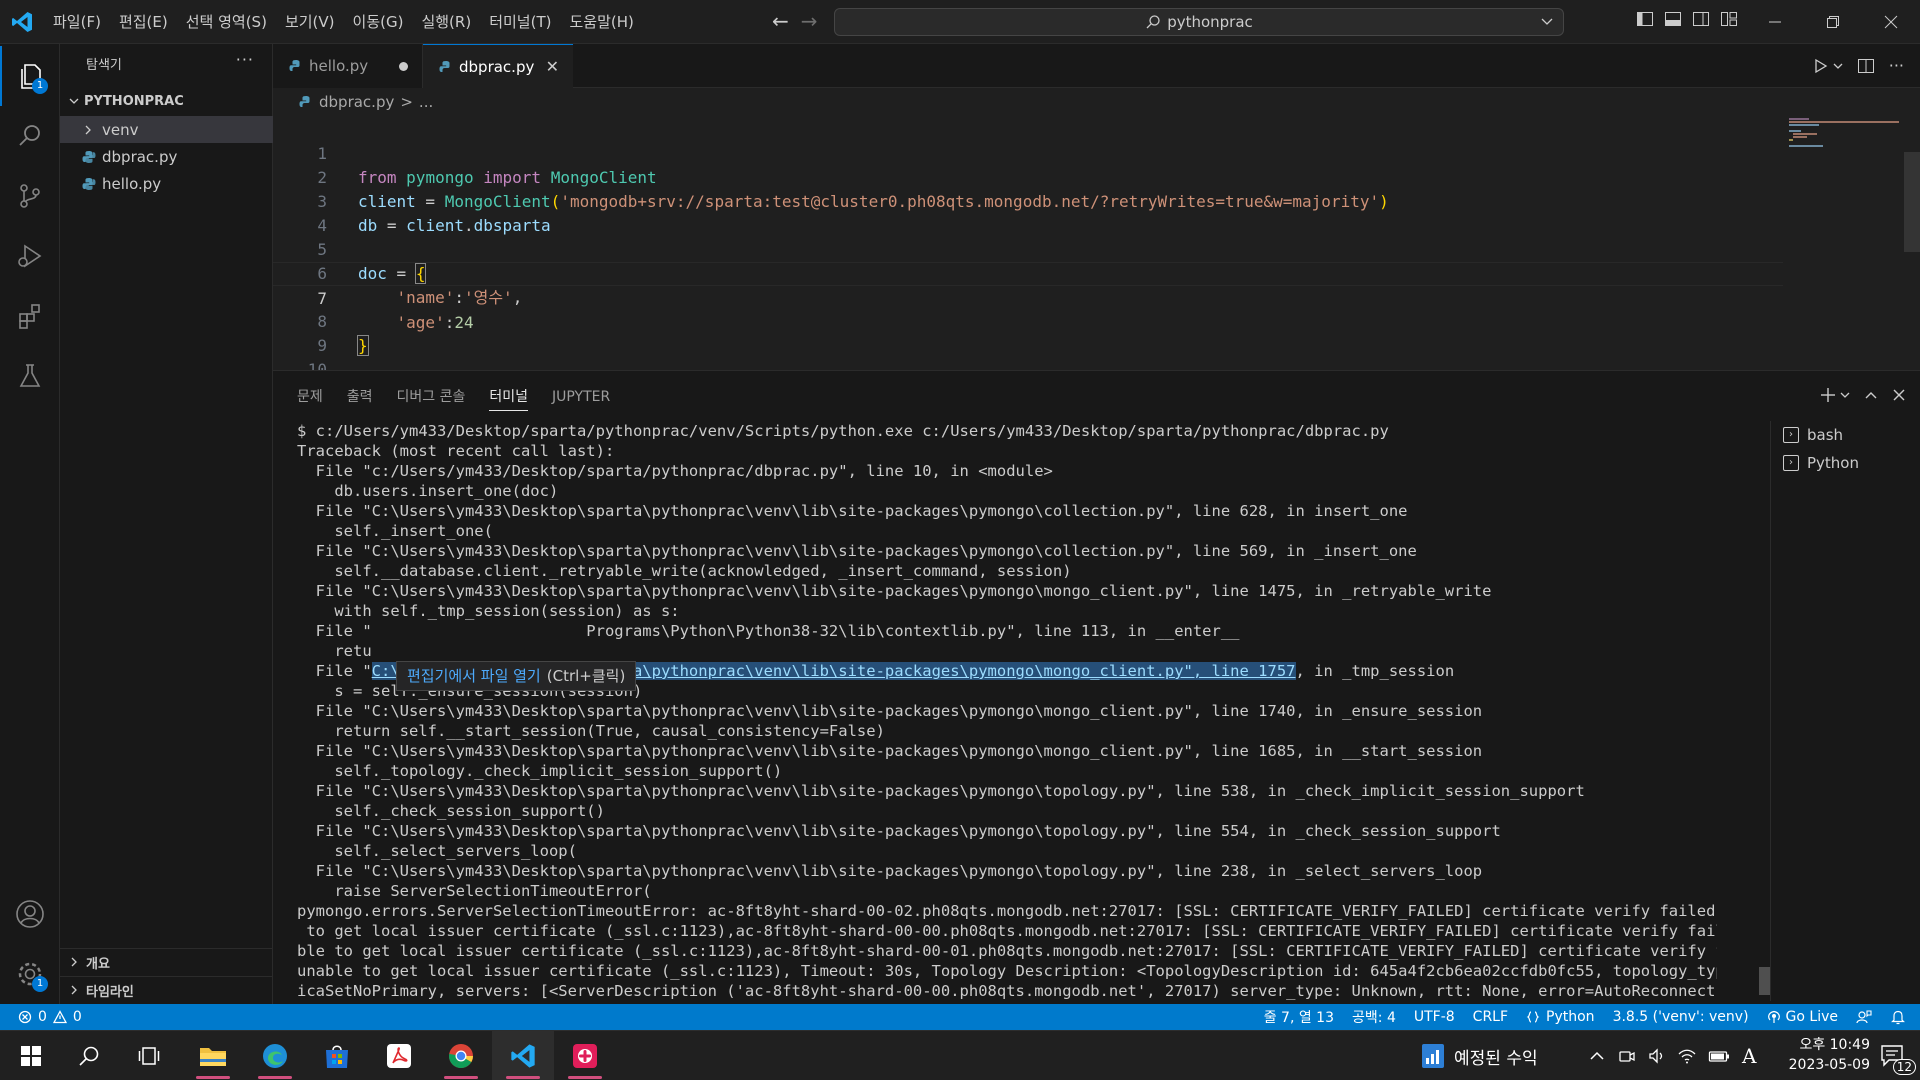  I want to click on menu-terminal: 터미널(T), so click(520, 22).